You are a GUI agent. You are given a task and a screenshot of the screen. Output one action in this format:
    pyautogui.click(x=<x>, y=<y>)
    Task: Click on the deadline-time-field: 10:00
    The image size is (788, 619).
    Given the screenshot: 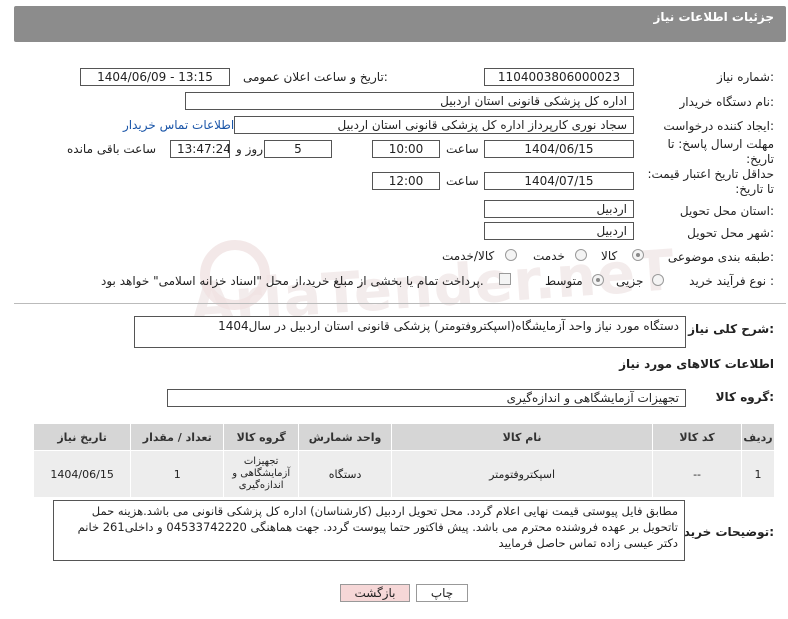 What is the action you would take?
    pyautogui.click(x=406, y=149)
    